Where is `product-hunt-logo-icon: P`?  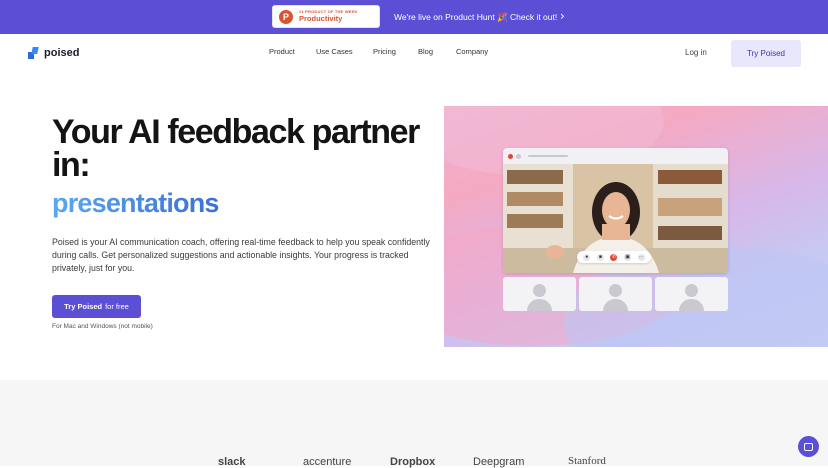
product-hunt-logo-icon: P is located at coordinates (286, 16).